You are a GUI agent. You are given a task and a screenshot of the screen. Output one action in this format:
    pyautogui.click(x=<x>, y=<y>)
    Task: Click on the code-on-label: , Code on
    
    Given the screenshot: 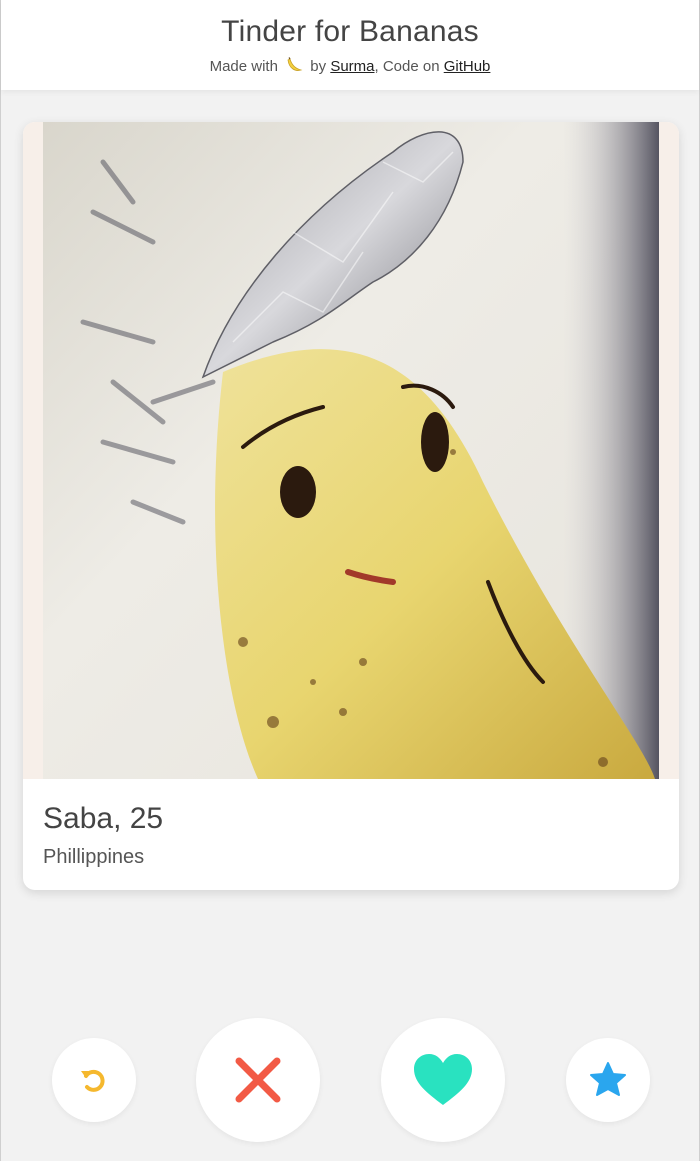 What is the action you would take?
    pyautogui.click(x=407, y=66)
    